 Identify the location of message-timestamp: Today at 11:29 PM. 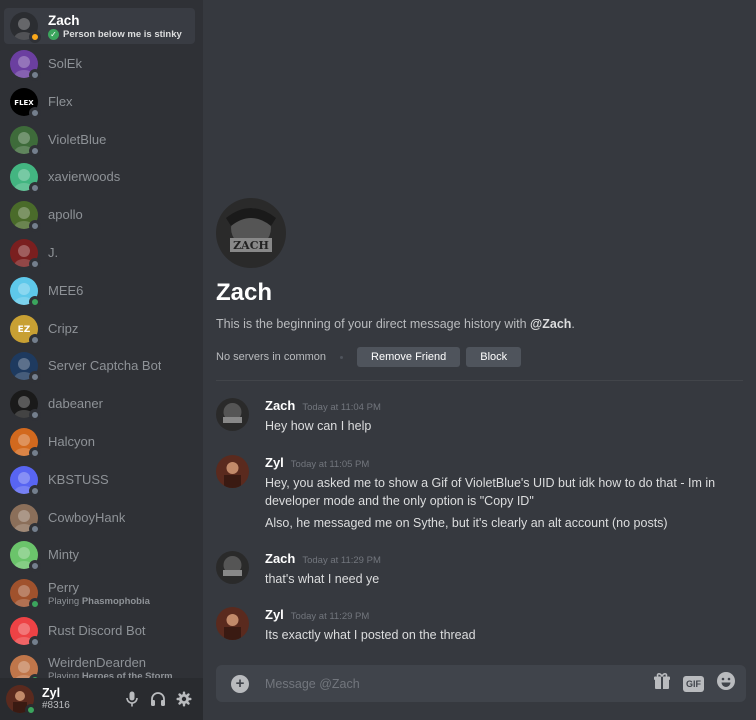
(341, 560).